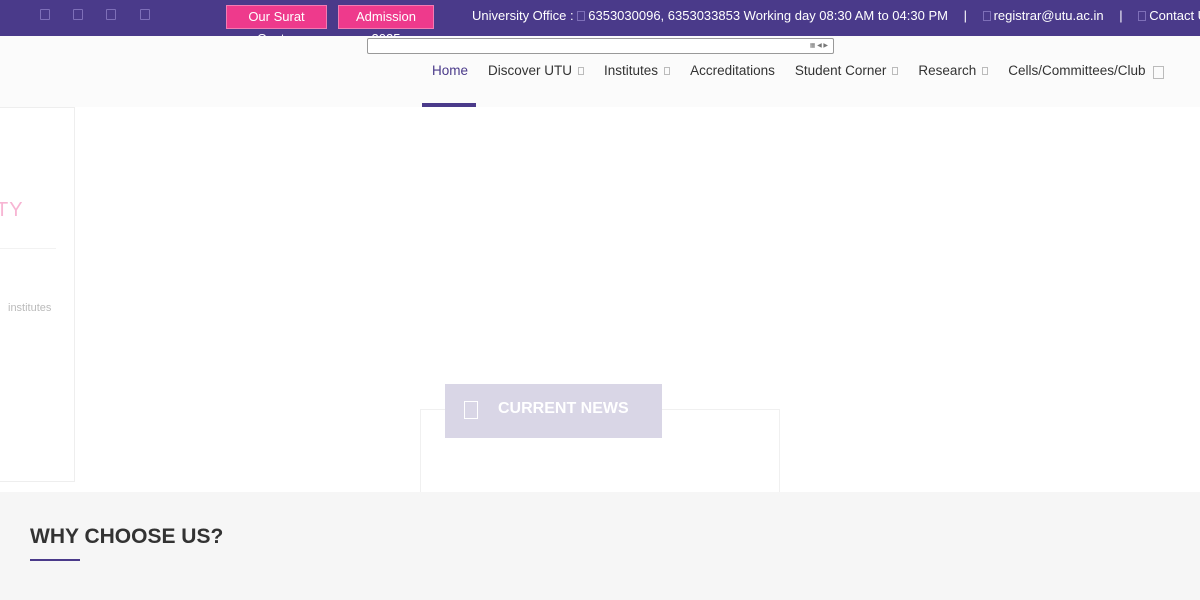 This screenshot has width=1200, height=600. I want to click on linkedin-icon, so click(145, 14).